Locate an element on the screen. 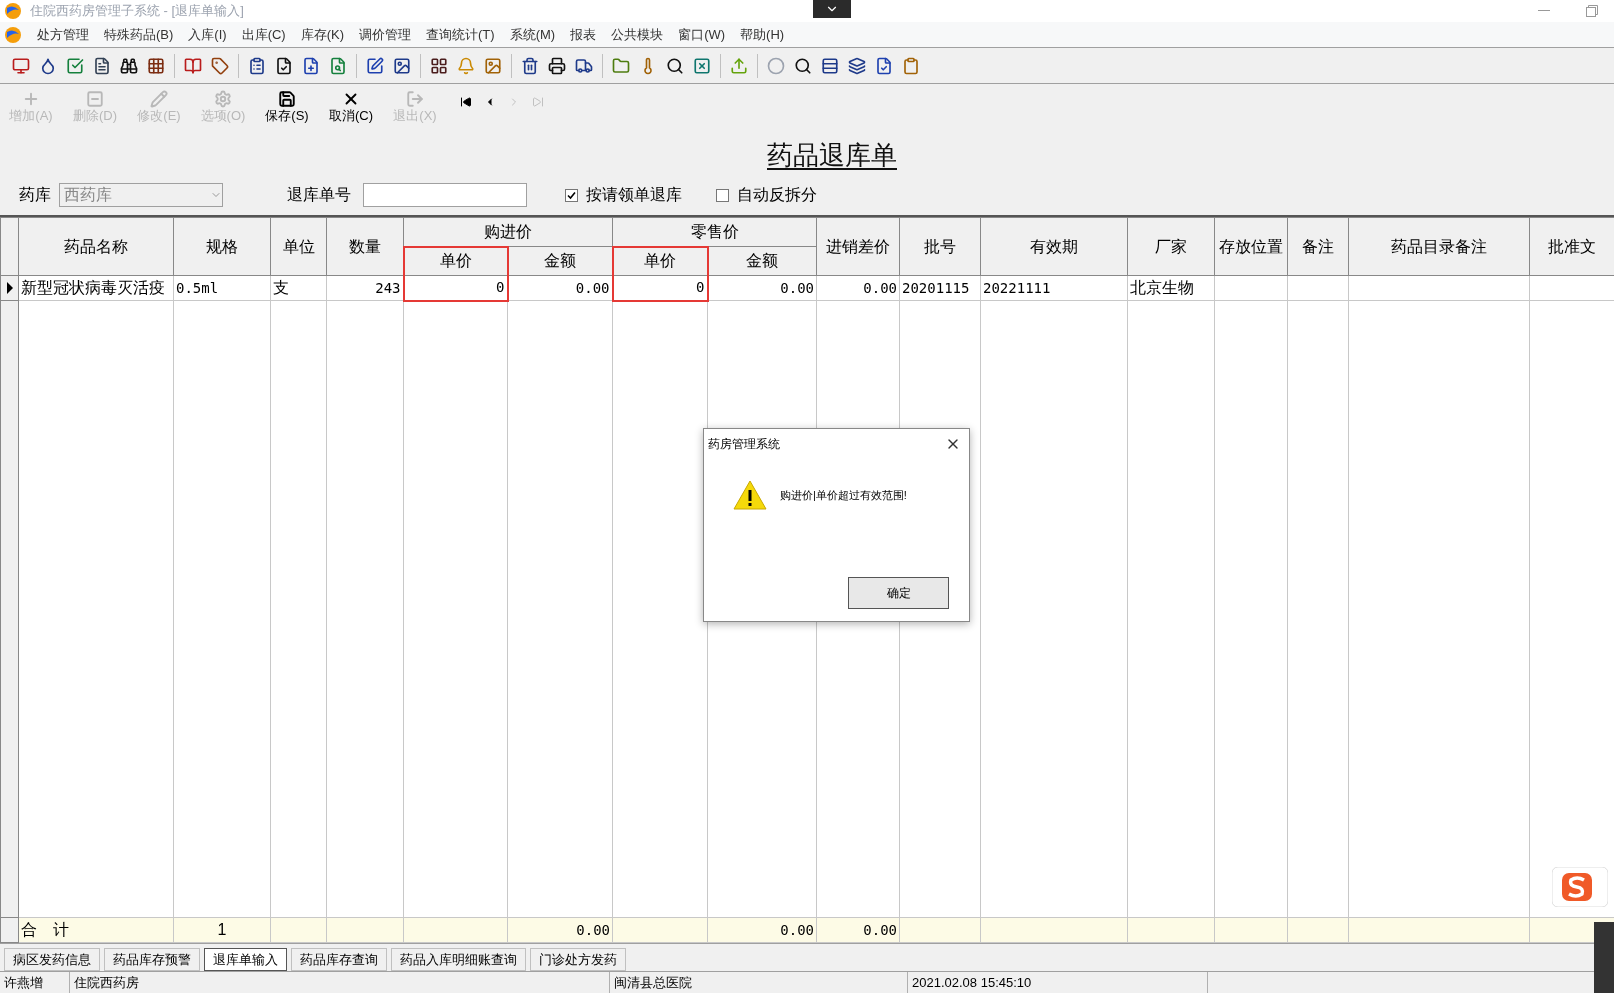 The image size is (1614, 993). menu-item: 库存(K) is located at coordinates (322, 34).